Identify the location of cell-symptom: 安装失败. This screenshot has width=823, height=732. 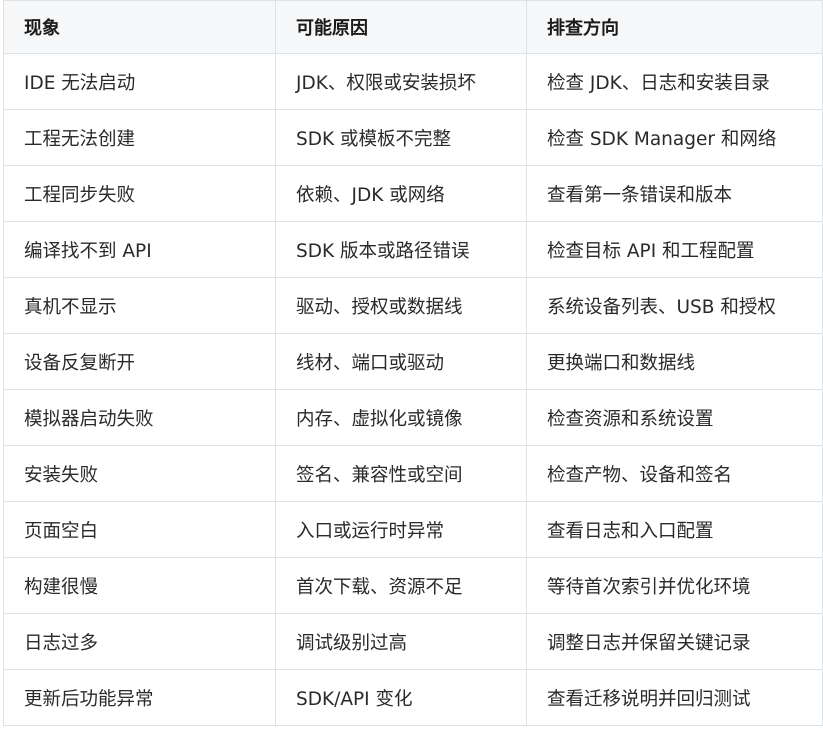
(139, 473).